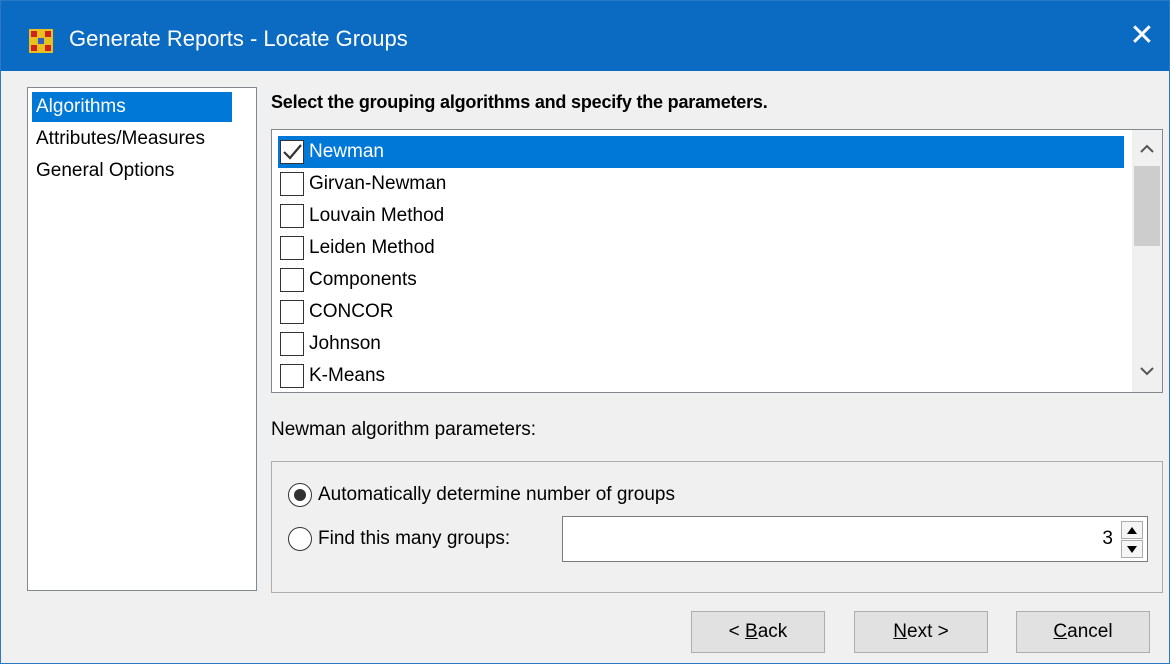 This screenshot has height=664, width=1170. Describe the element at coordinates (1090, 631) in the screenshot. I see `cancel-label-rest: ancel` at that location.